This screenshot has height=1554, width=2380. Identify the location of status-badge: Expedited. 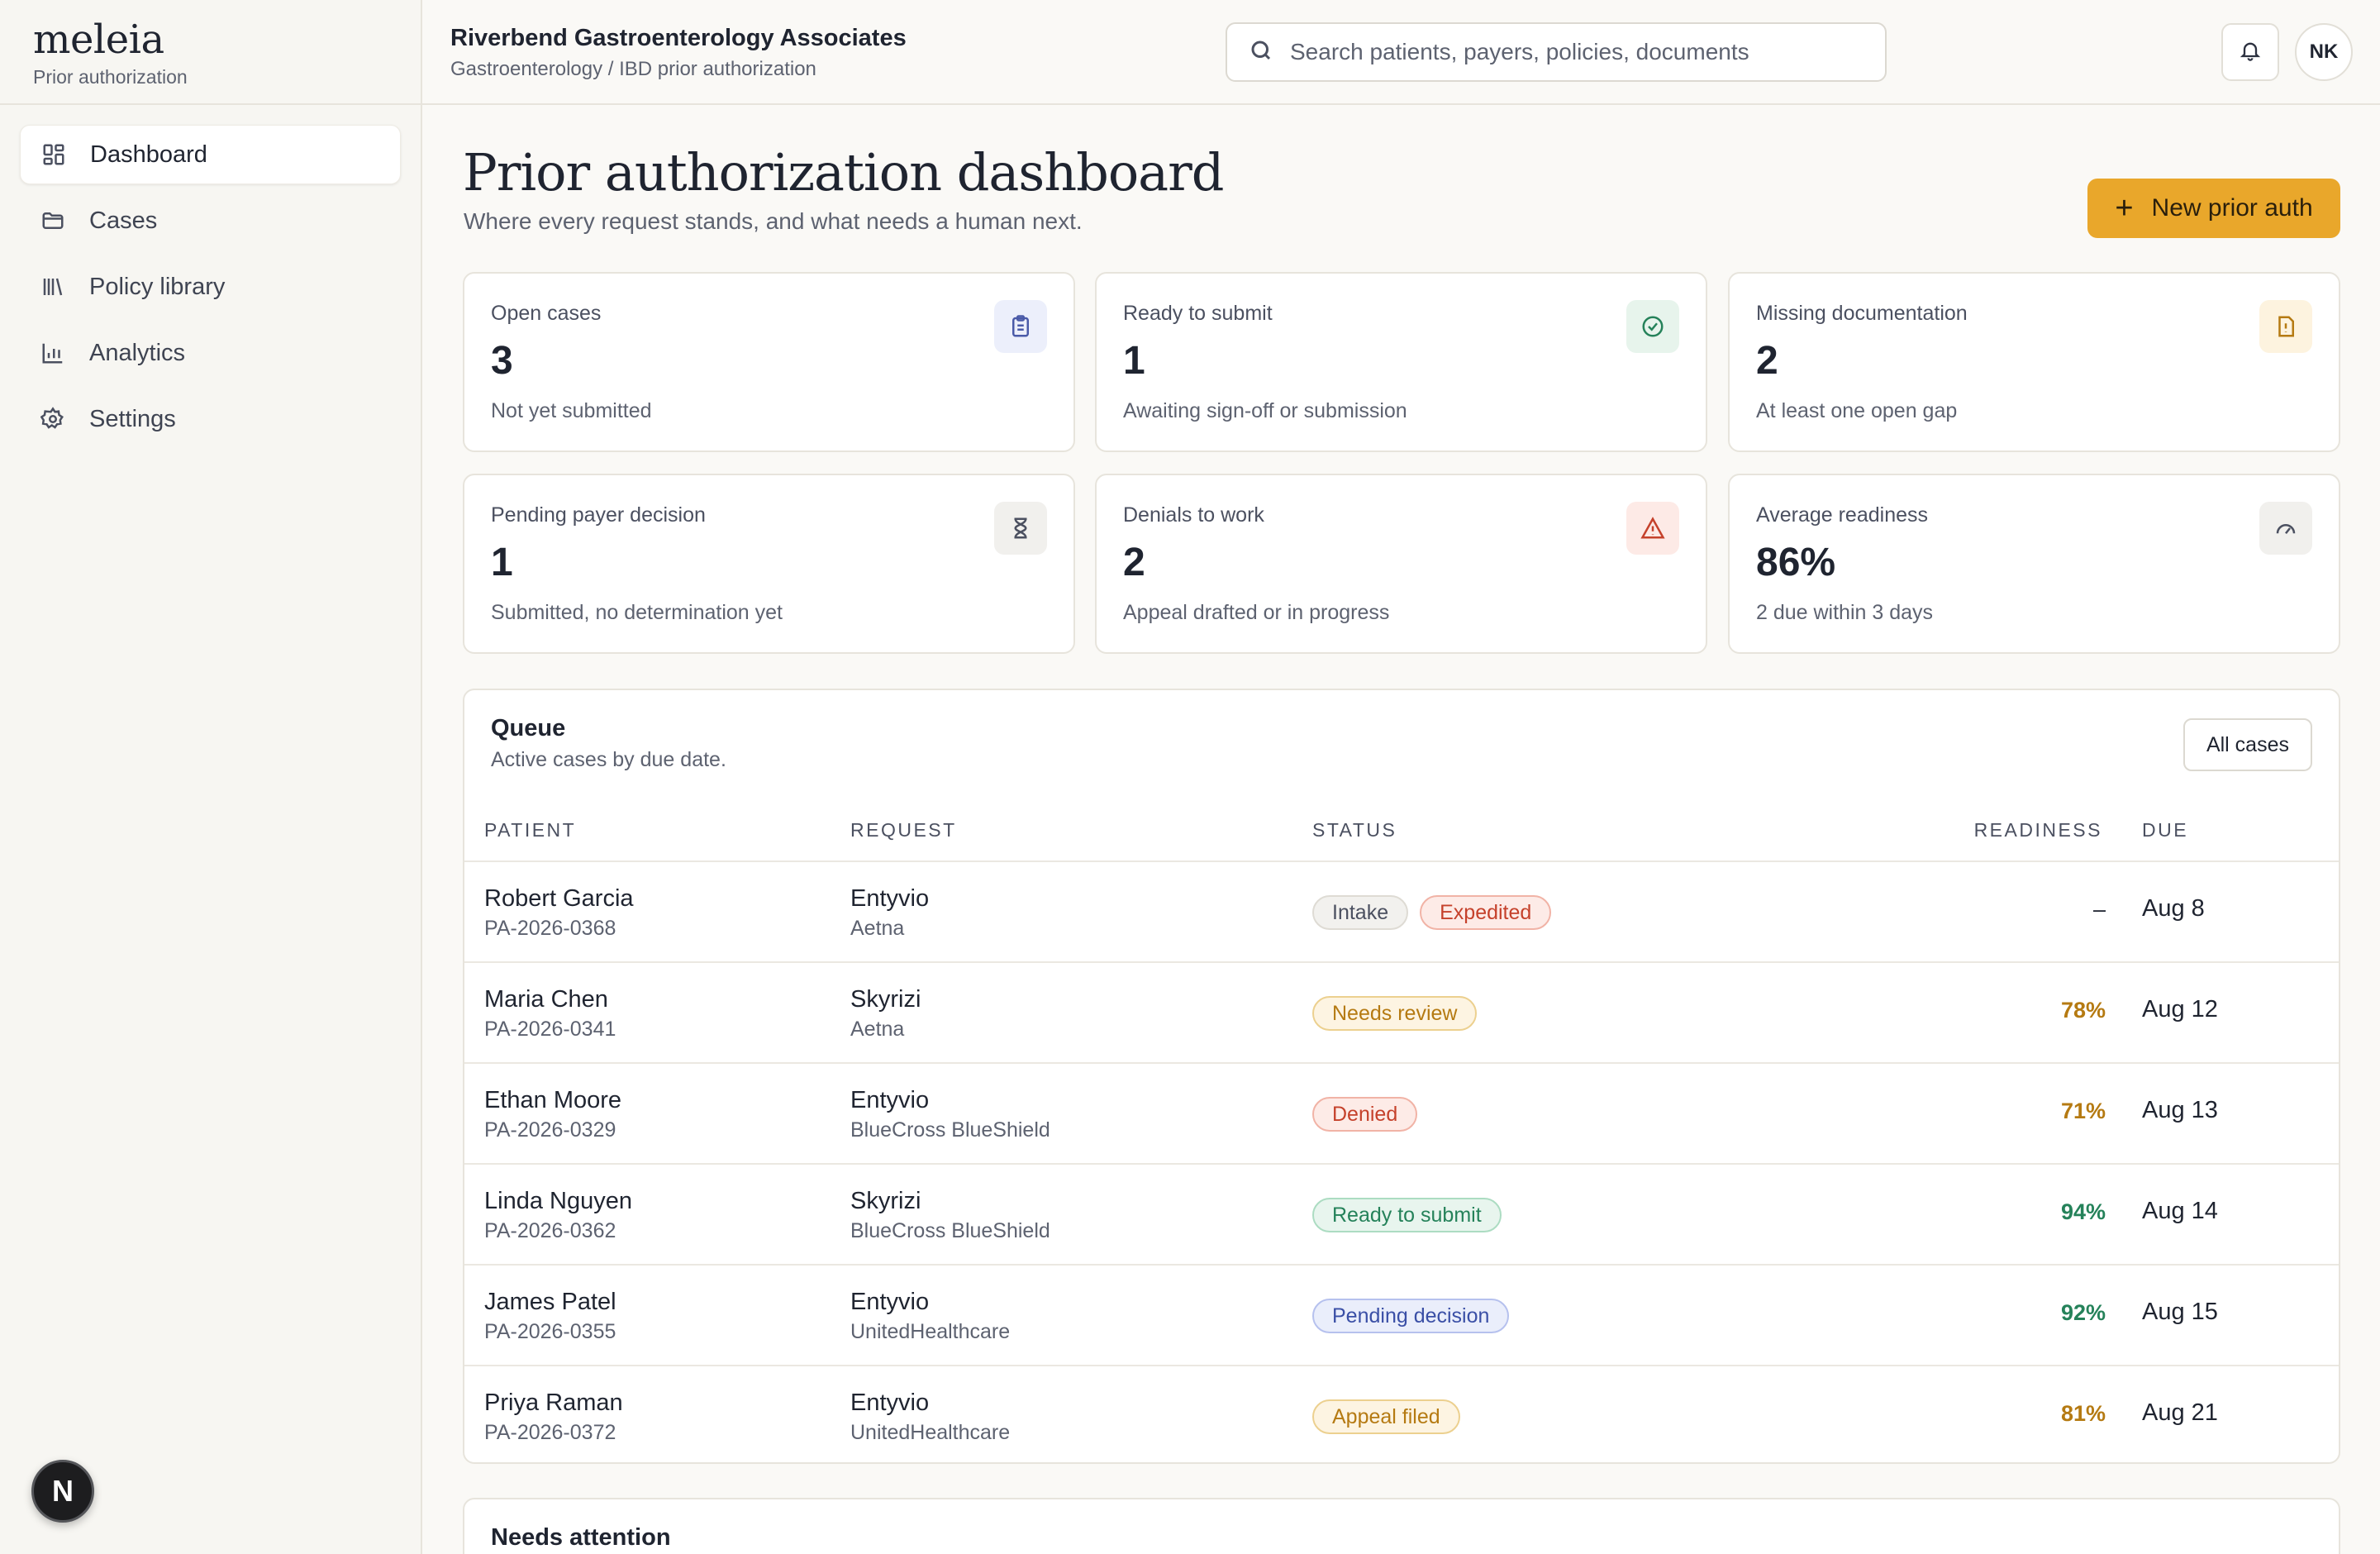
(1486, 912).